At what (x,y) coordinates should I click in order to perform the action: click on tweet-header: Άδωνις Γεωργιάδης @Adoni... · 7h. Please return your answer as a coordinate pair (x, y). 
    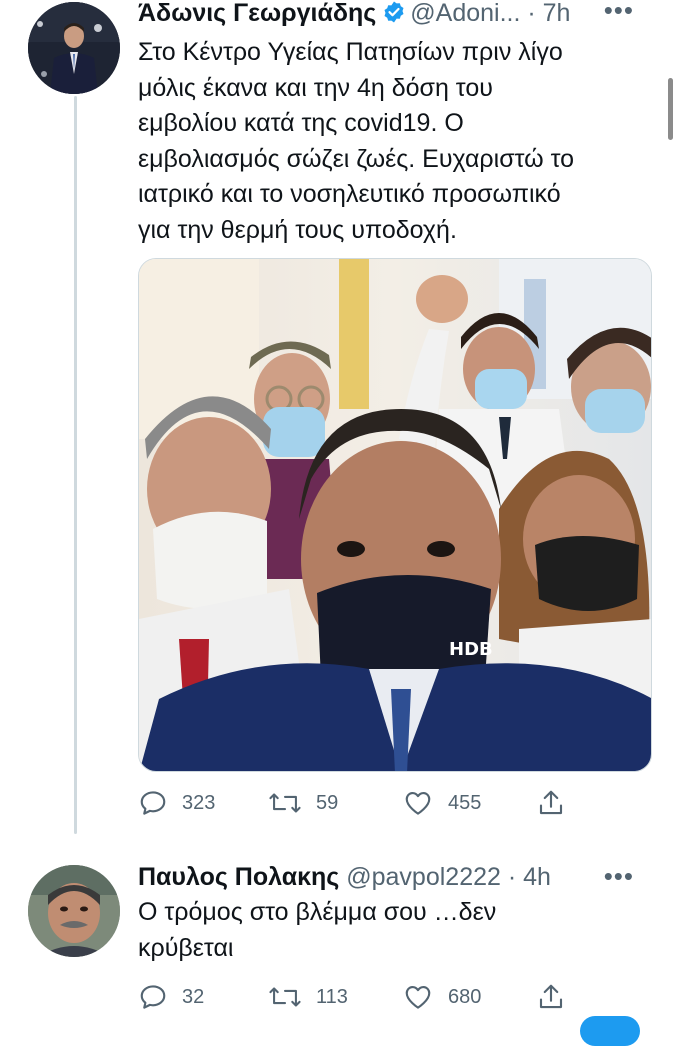
    Looking at the image, I should click on (354, 15).